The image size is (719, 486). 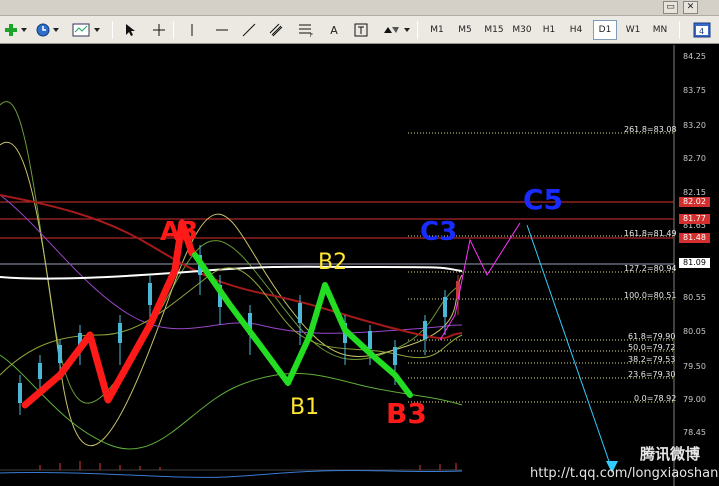 I want to click on fib-label-261-8: 261.8=83.08, so click(x=650, y=129).